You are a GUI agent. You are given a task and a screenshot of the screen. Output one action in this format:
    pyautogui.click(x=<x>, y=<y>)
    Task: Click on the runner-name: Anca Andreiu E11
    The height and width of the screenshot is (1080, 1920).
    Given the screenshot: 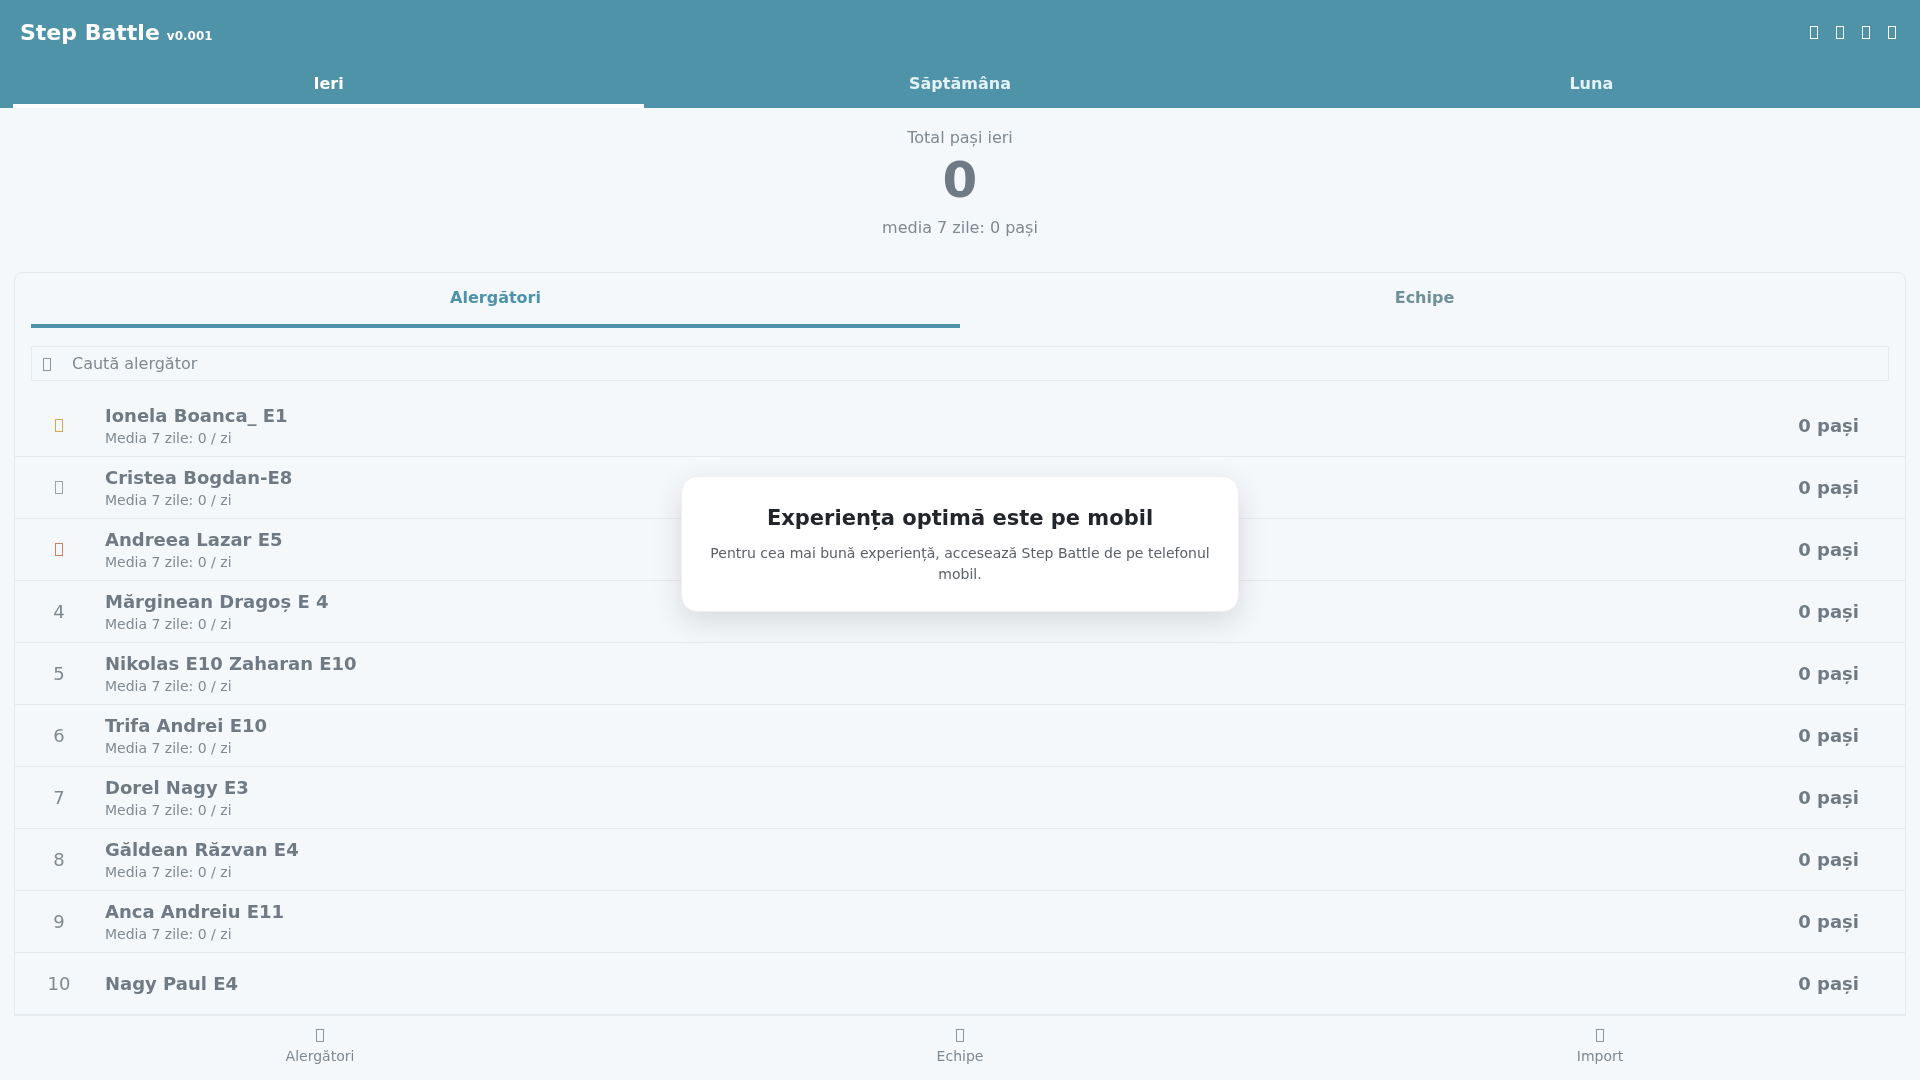 What is the action you would take?
    pyautogui.click(x=195, y=911)
    